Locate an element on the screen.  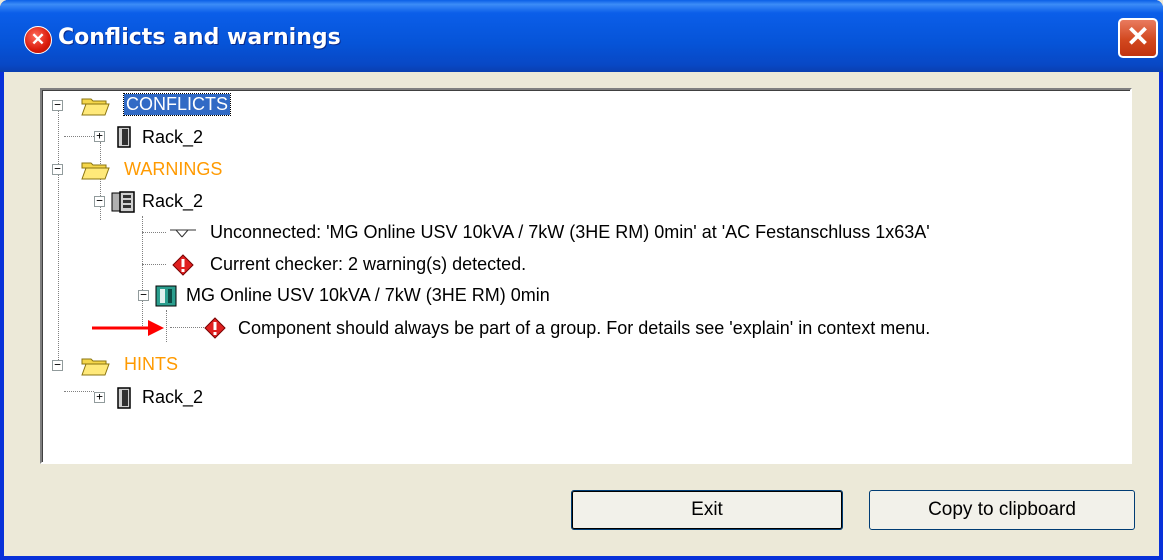
annotation-arrow-icon is located at coordinates (128, 328).